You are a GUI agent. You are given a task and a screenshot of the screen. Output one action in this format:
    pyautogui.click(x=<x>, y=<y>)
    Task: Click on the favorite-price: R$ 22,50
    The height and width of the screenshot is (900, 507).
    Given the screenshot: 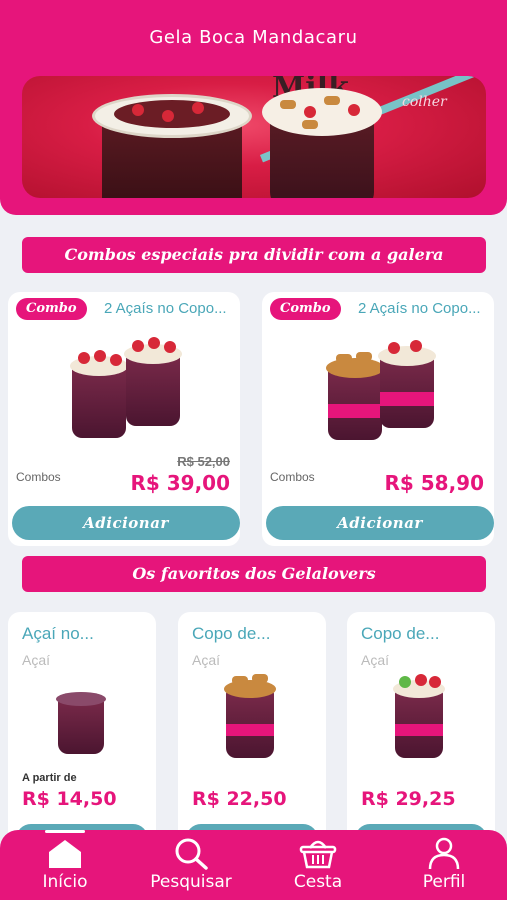 What is the action you would take?
    pyautogui.click(x=239, y=799)
    